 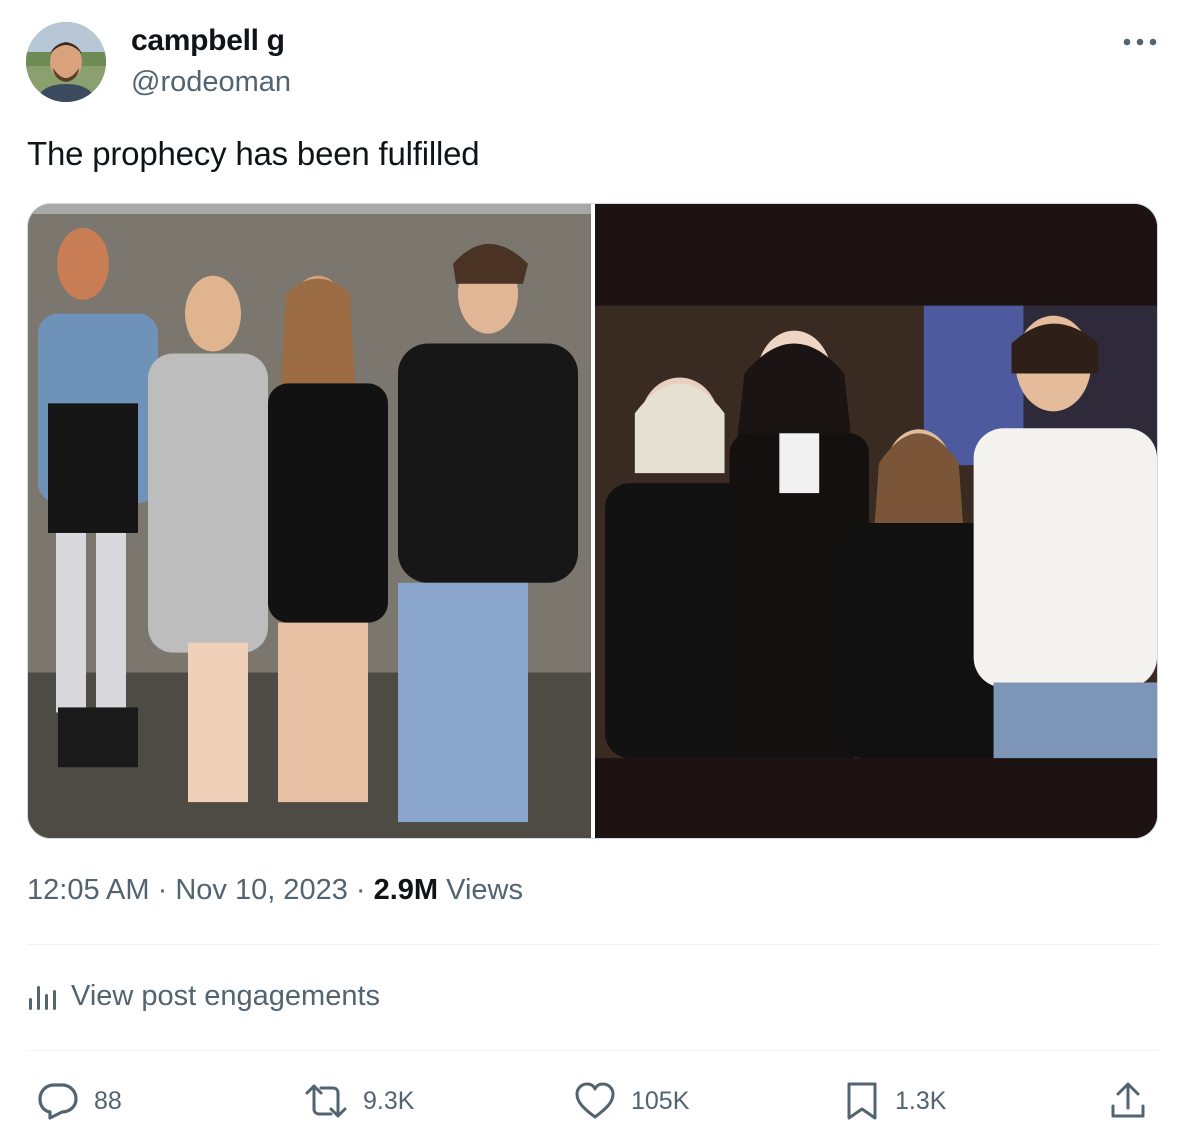 I want to click on like-count: 105K, so click(x=660, y=1100).